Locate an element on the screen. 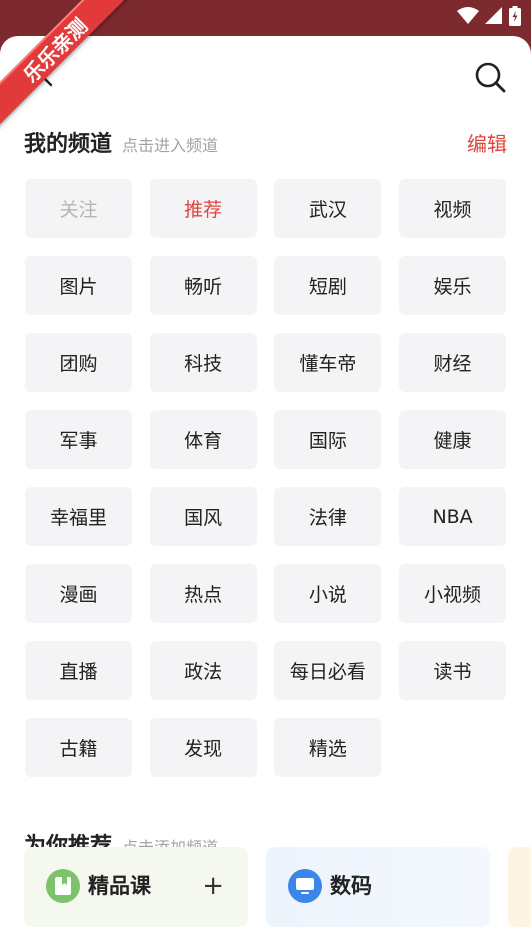 This screenshot has height=945, width=531. battery-icon is located at coordinates (515, 16).